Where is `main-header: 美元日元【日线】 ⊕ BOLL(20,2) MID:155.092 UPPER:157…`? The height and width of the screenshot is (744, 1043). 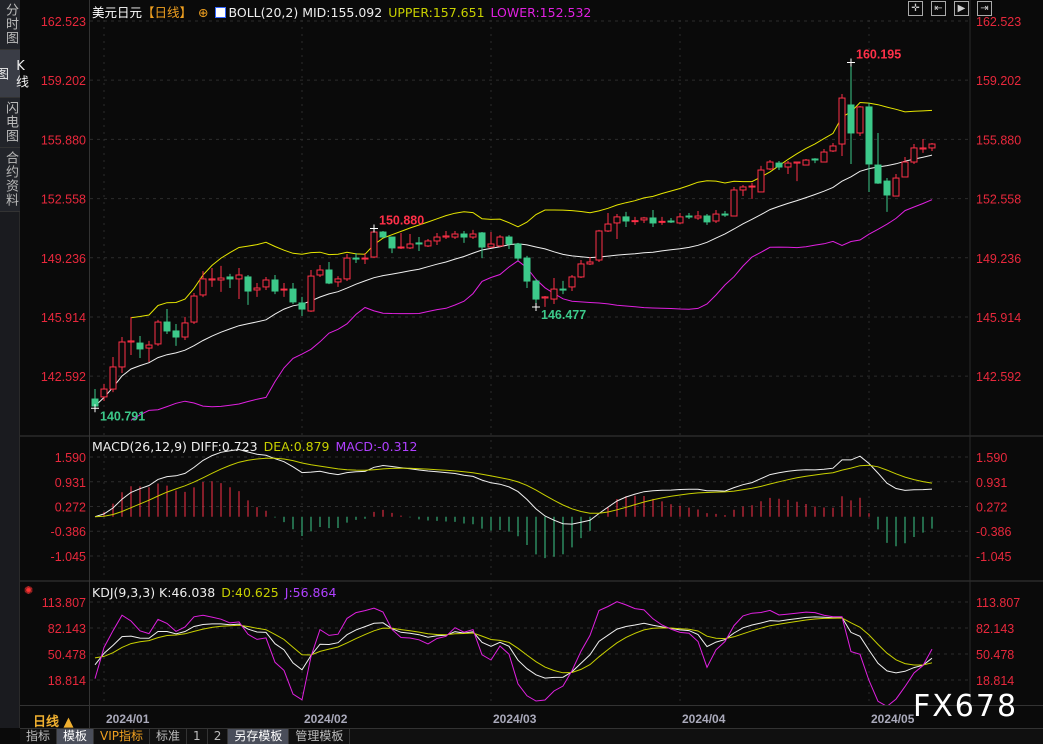
main-header: 美元日元【日线】 ⊕ BOLL(20,2) MID:155.092 UPPER:157… is located at coordinates (344, 11).